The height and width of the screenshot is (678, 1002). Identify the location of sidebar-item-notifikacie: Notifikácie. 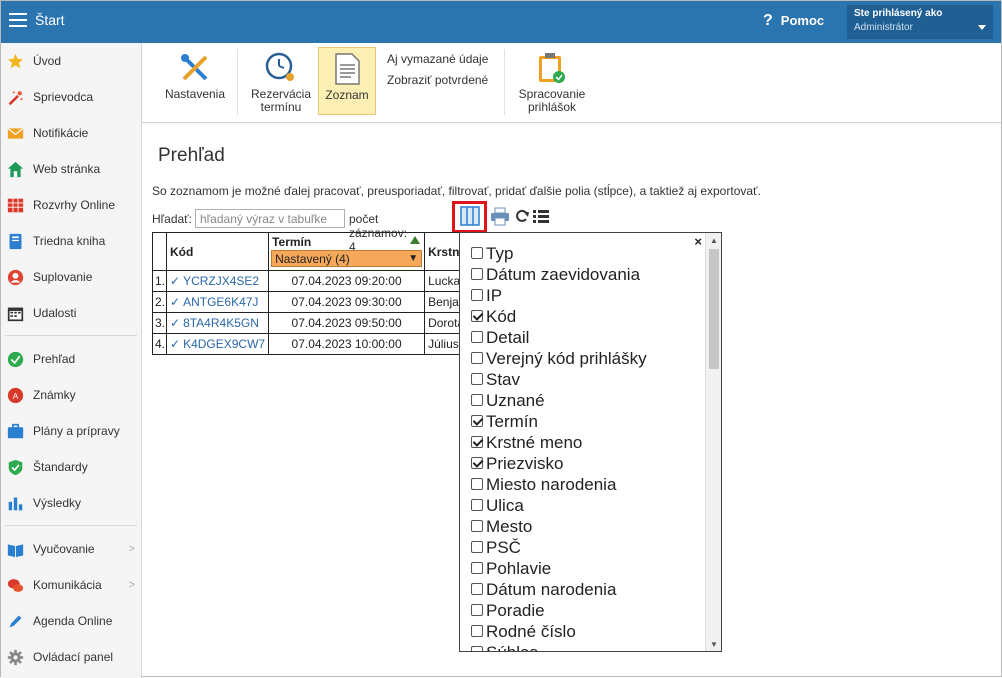
(71, 133).